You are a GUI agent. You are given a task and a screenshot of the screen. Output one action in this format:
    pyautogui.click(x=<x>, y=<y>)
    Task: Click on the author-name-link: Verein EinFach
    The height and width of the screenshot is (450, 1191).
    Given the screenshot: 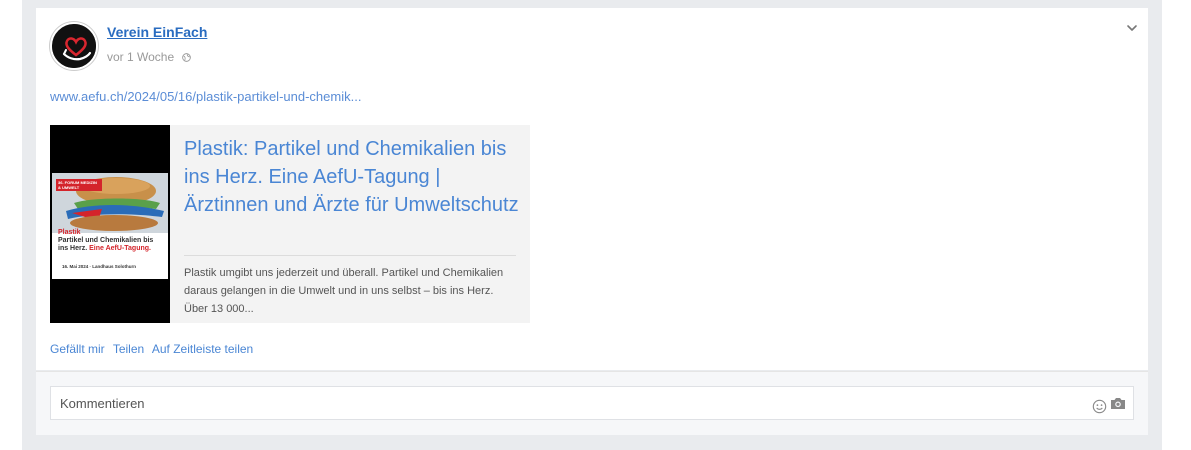 What is the action you would take?
    pyautogui.click(x=157, y=32)
    